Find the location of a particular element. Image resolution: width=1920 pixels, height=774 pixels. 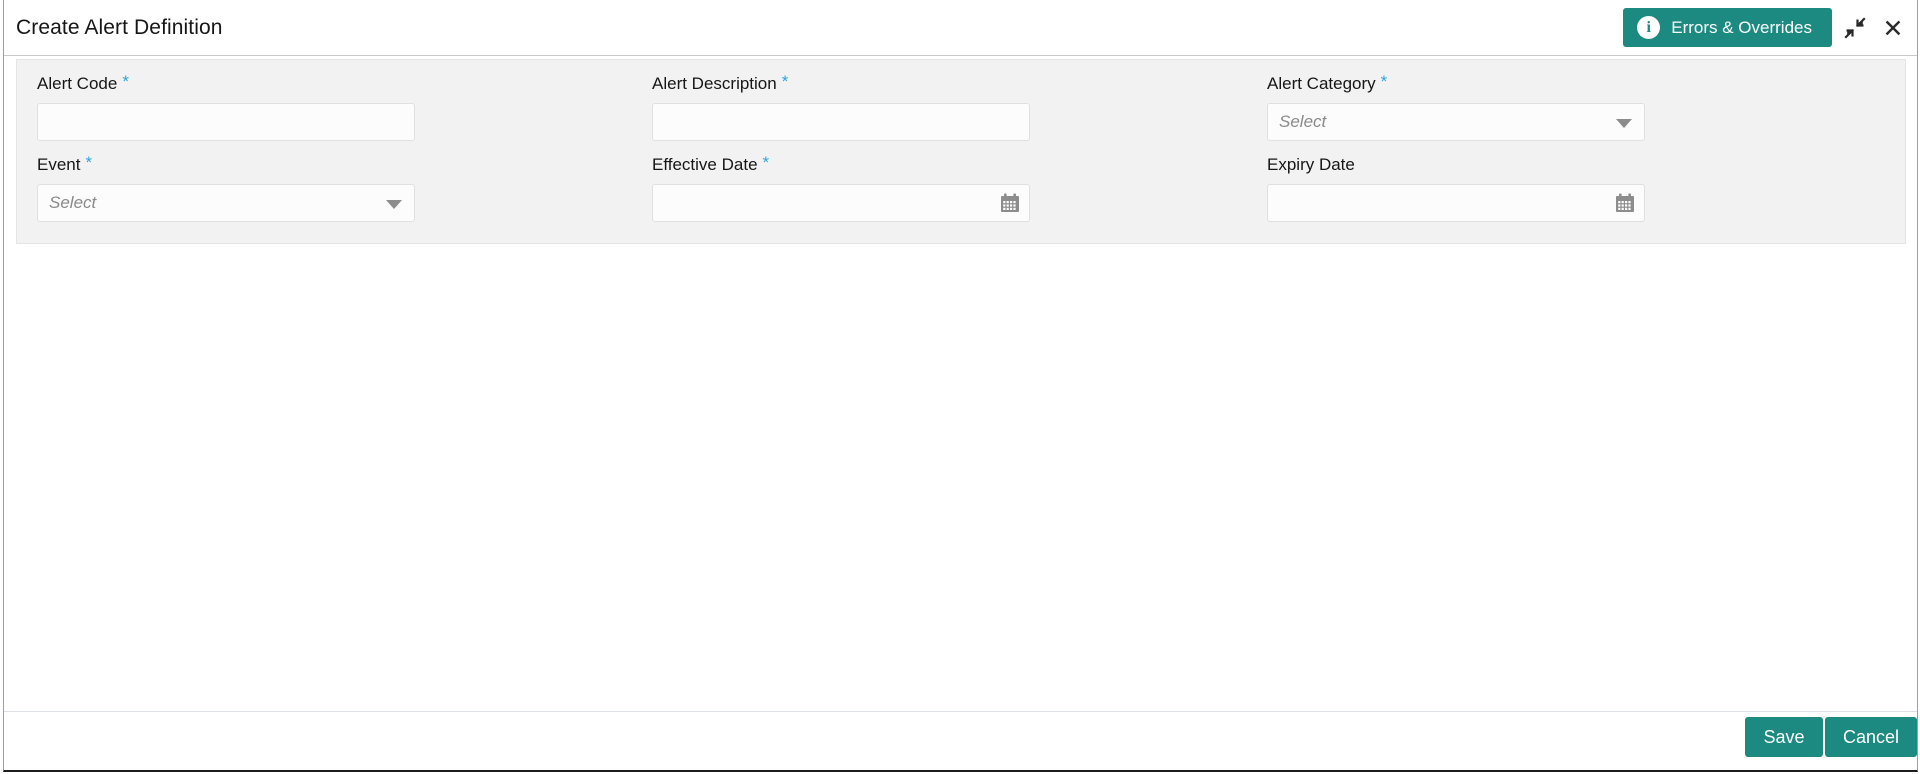

field-event: Event * Select is located at coordinates (226, 188).